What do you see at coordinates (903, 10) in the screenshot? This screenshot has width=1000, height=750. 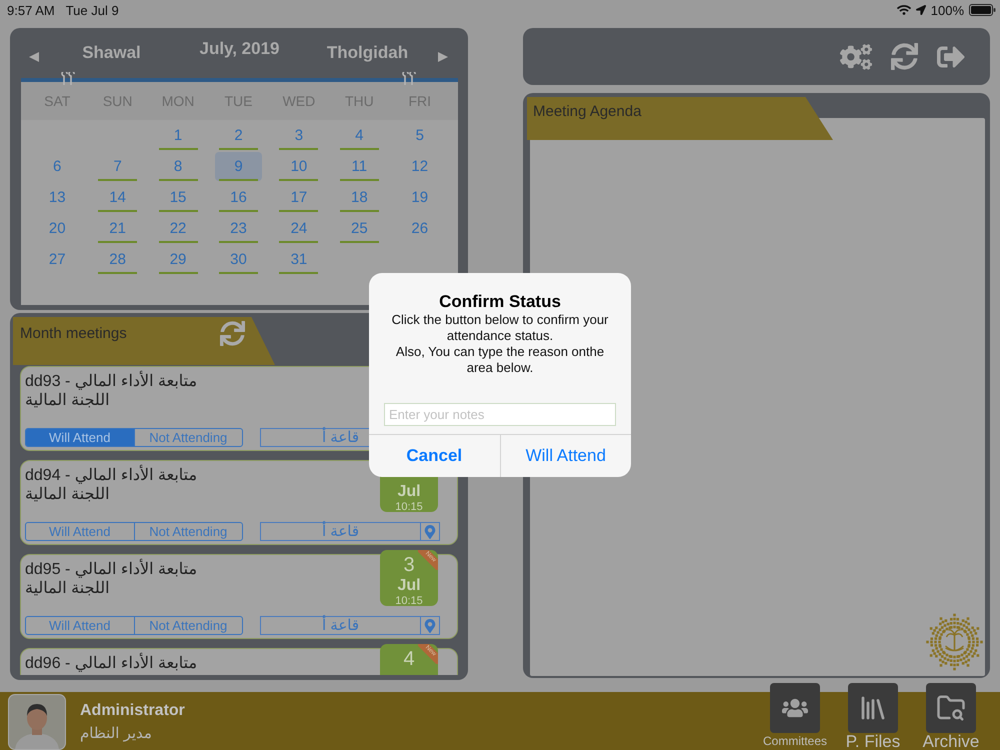 I see `wifi-icon` at bounding box center [903, 10].